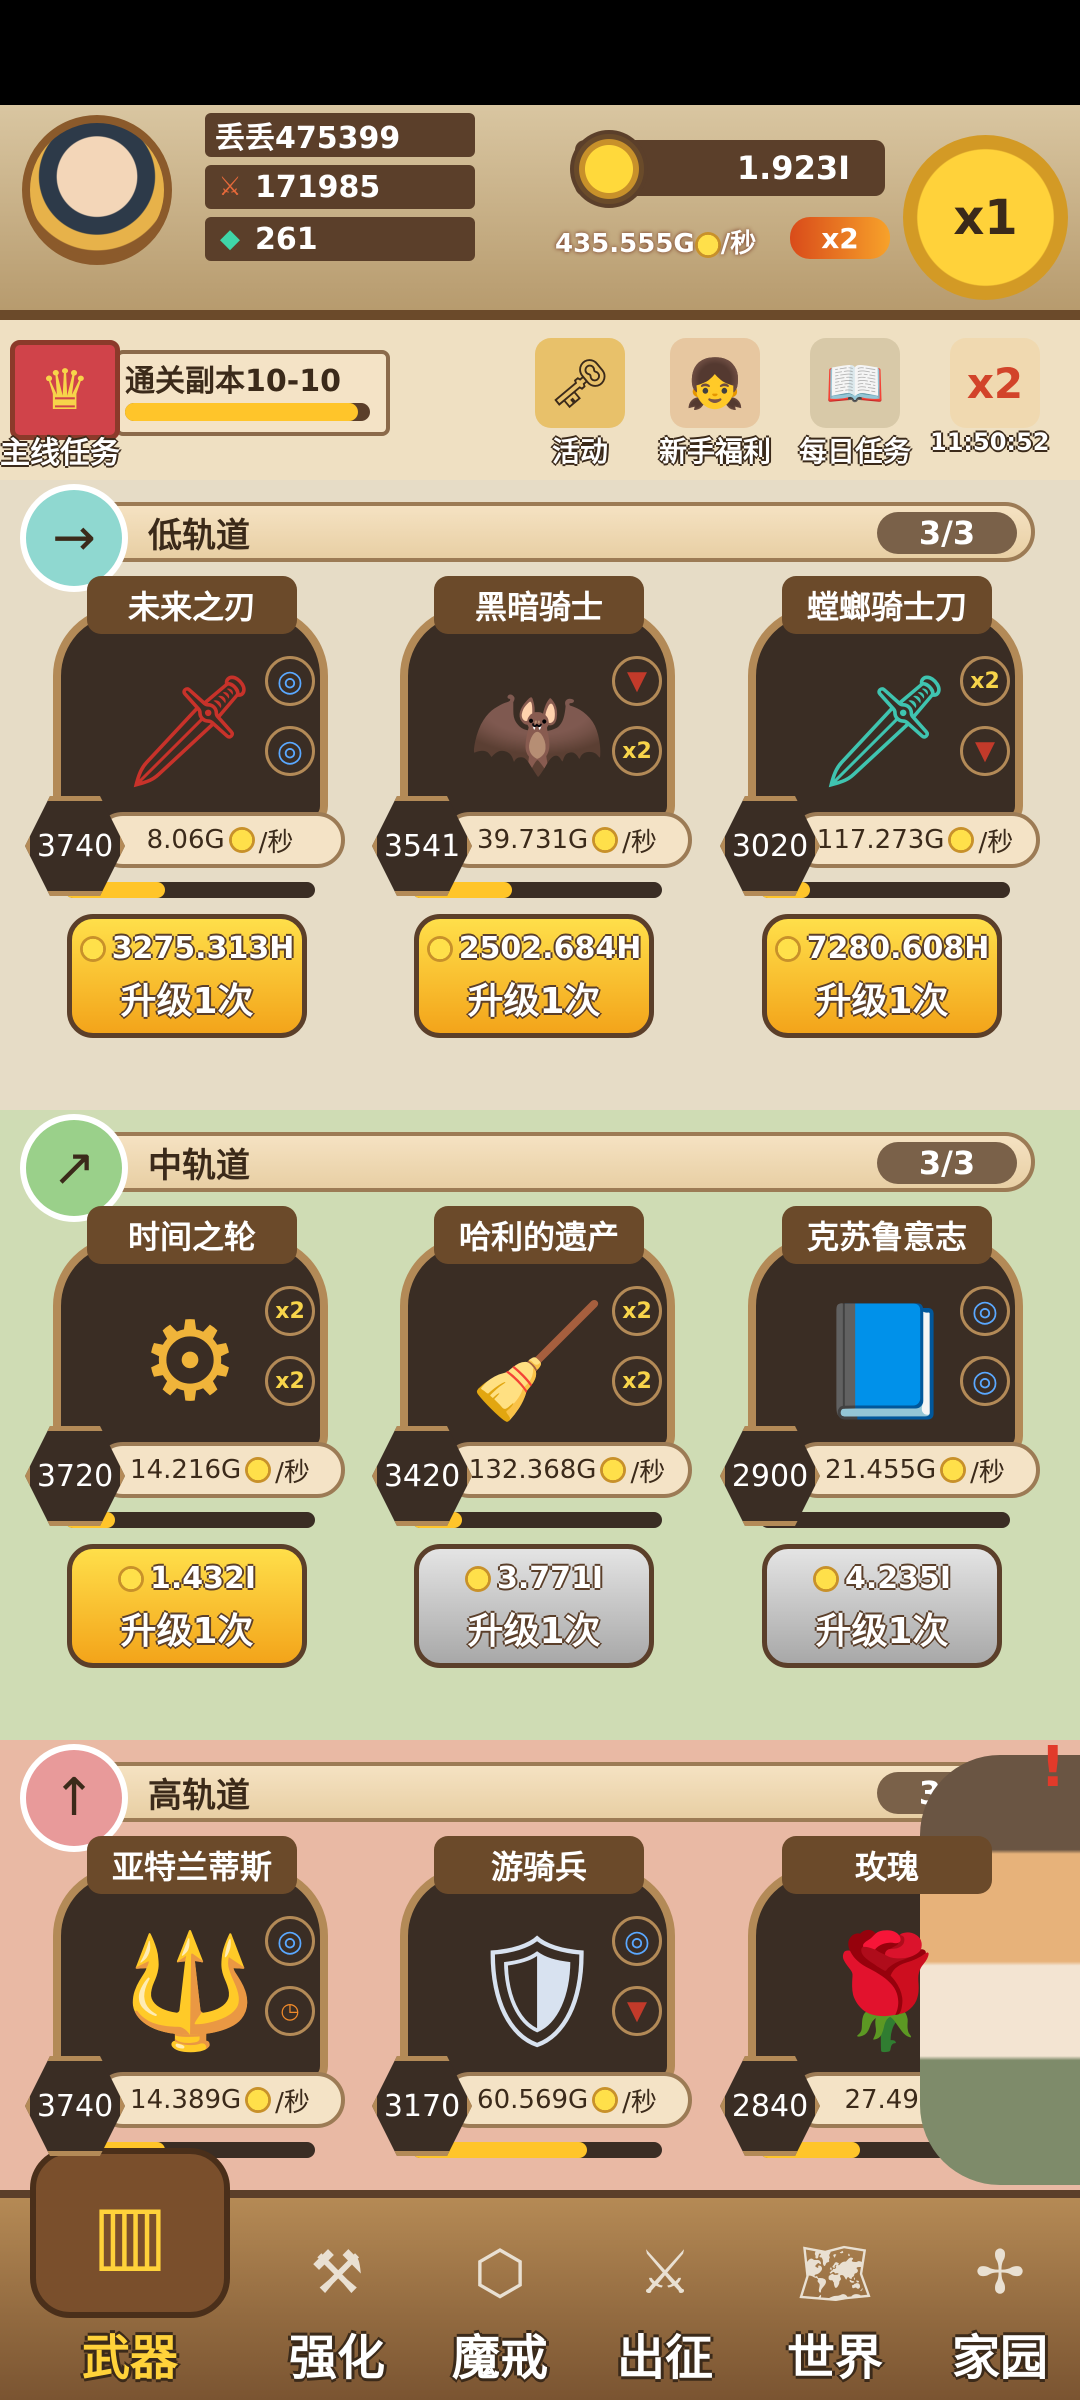 Image resolution: width=1080 pixels, height=2400 pixels. What do you see at coordinates (60, 453) in the screenshot?
I see `main-quest-label: 主线任务` at bounding box center [60, 453].